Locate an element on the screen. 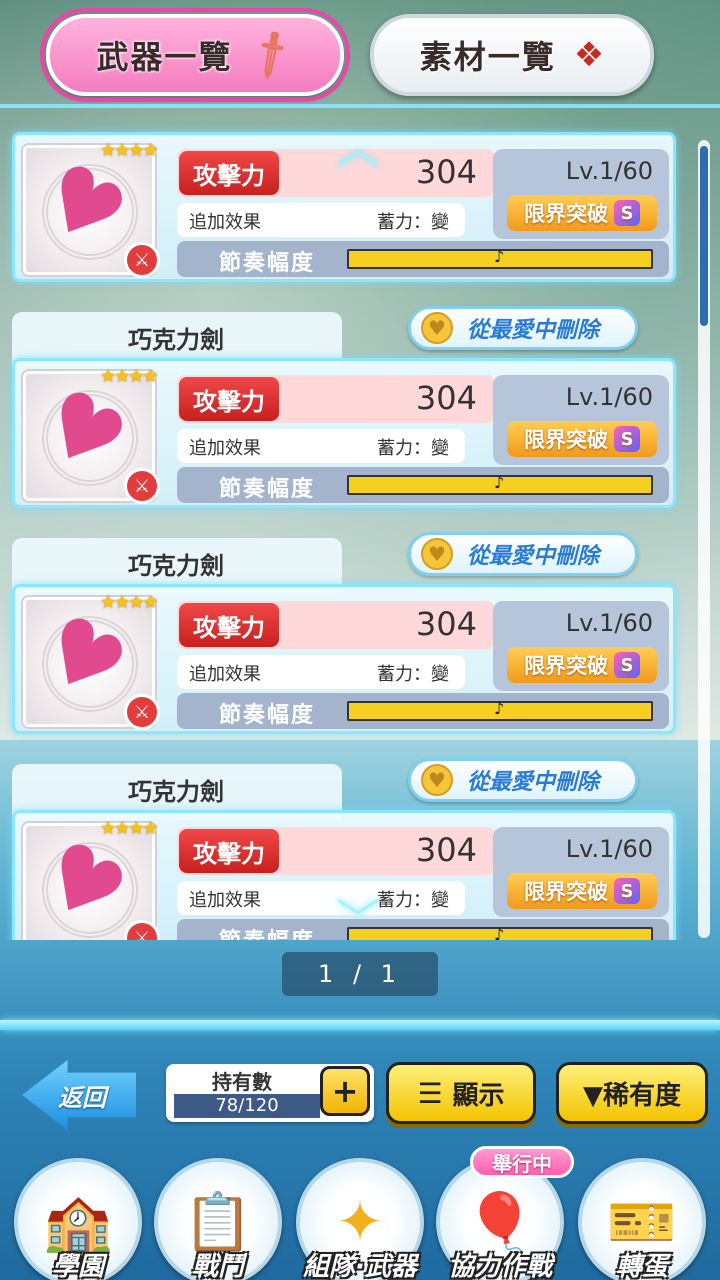 The image size is (720, 1280). treasure-chest-icon: ❖ is located at coordinates (589, 55).